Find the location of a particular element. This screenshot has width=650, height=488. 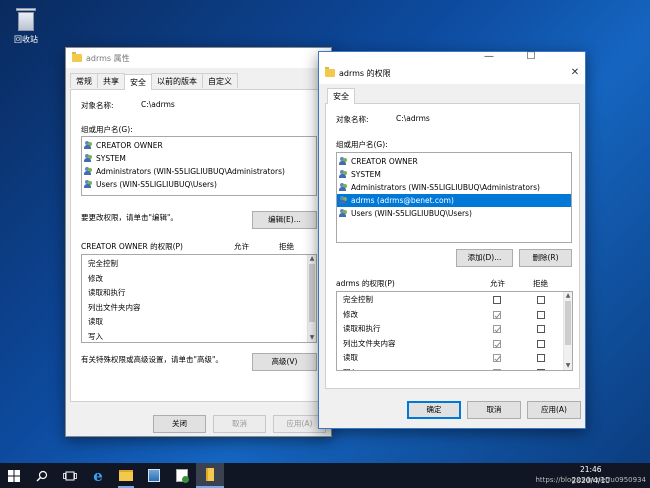

titlebar-strip: — ☐ is located at coordinates (452, 56).